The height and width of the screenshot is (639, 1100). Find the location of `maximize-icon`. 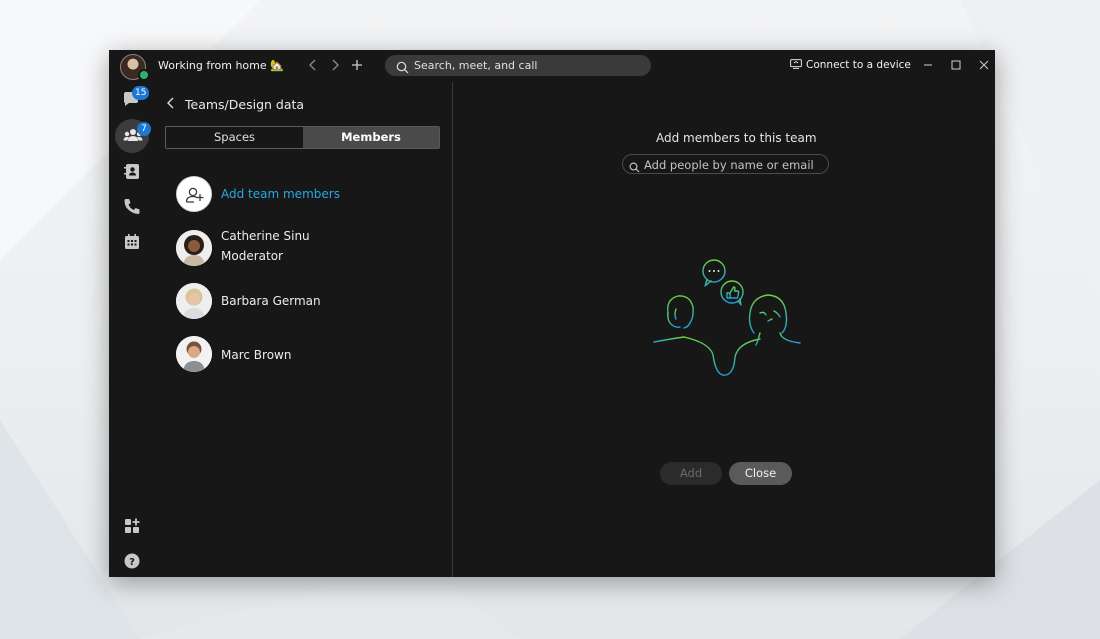

maximize-icon is located at coordinates (956, 65).